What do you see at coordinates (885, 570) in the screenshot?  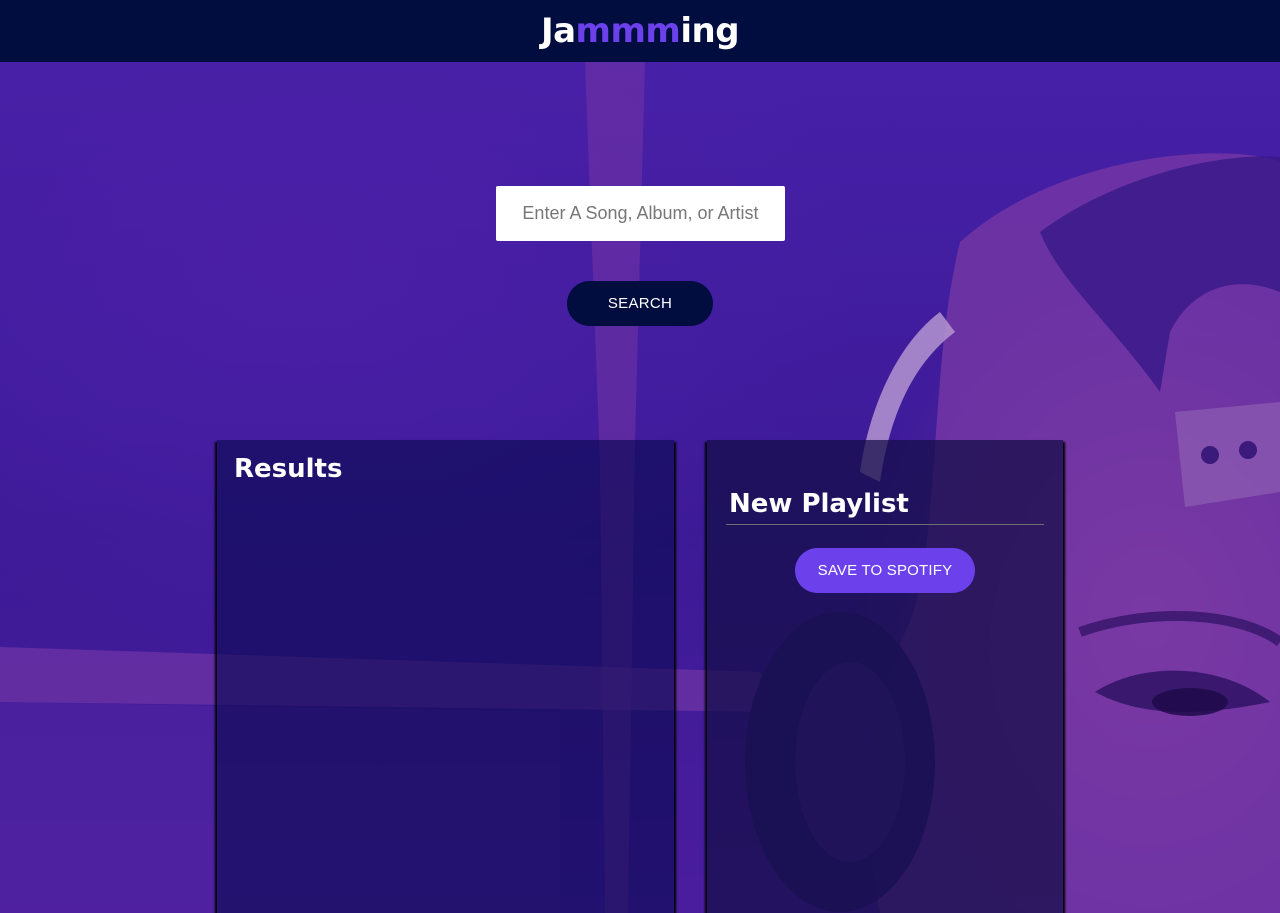 I see `save-to-spotify-button: SAVE TO SPOTIFY` at bounding box center [885, 570].